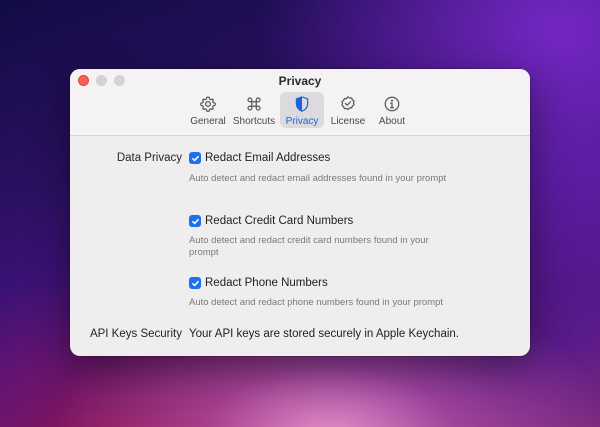 The height and width of the screenshot is (427, 600). Describe the element at coordinates (392, 104) in the screenshot. I see `info-circle-icon` at that location.